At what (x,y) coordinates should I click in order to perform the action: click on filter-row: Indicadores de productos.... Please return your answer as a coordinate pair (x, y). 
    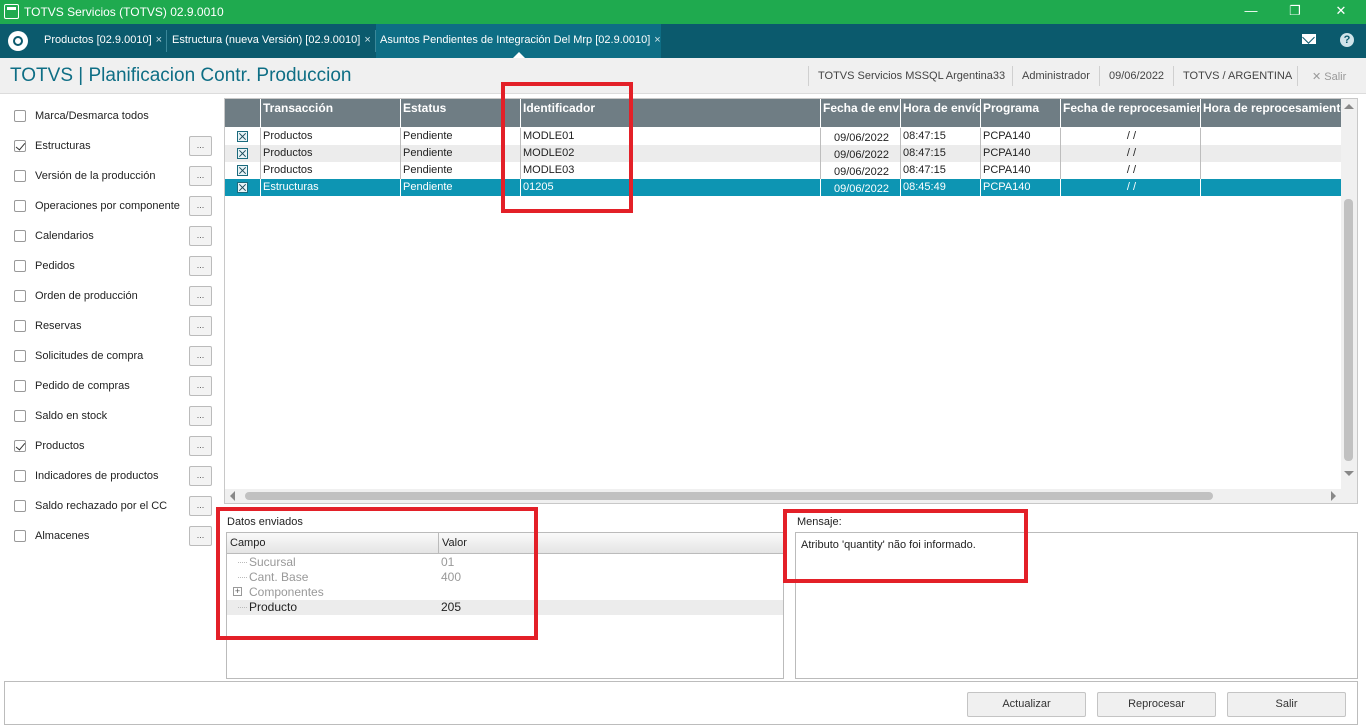
    Looking at the image, I should click on (114, 476).